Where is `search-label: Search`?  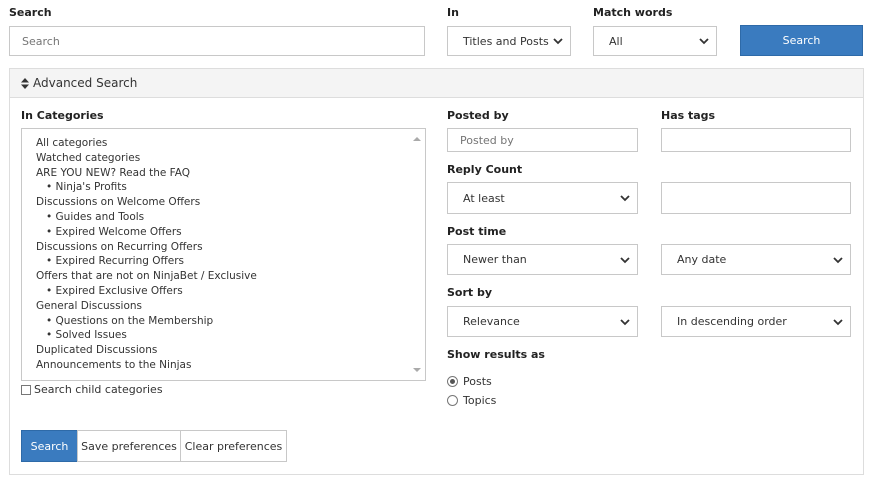
search-label: Search is located at coordinates (30, 12).